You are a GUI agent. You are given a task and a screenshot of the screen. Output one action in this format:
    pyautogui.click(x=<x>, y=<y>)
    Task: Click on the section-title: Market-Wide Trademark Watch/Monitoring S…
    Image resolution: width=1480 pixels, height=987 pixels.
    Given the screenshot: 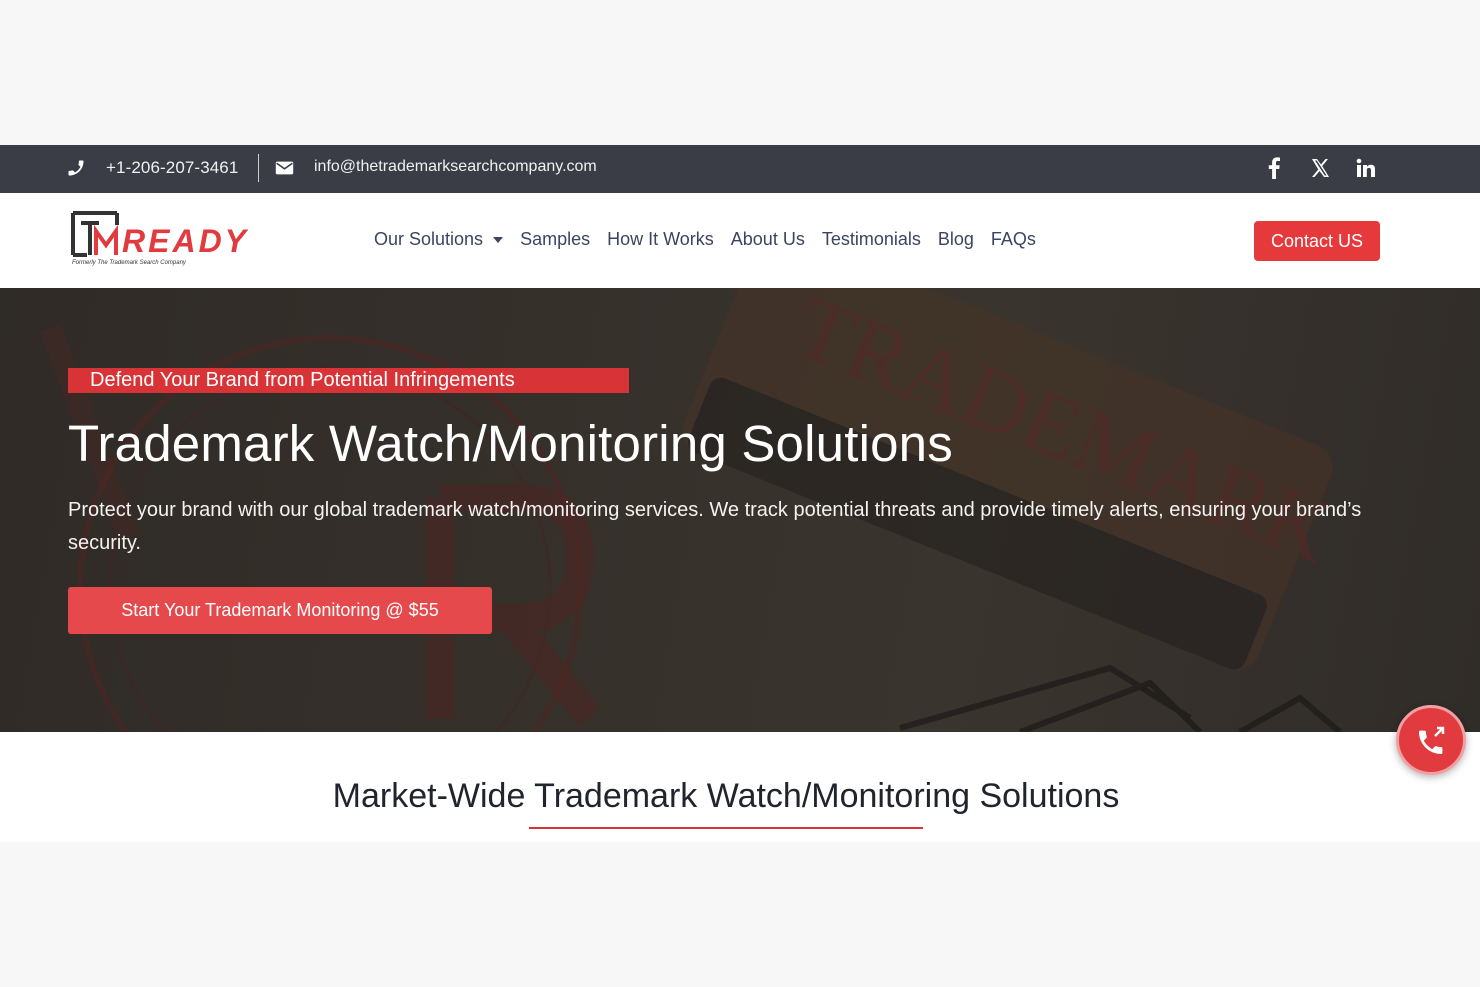 What is the action you would take?
    pyautogui.click(x=726, y=796)
    